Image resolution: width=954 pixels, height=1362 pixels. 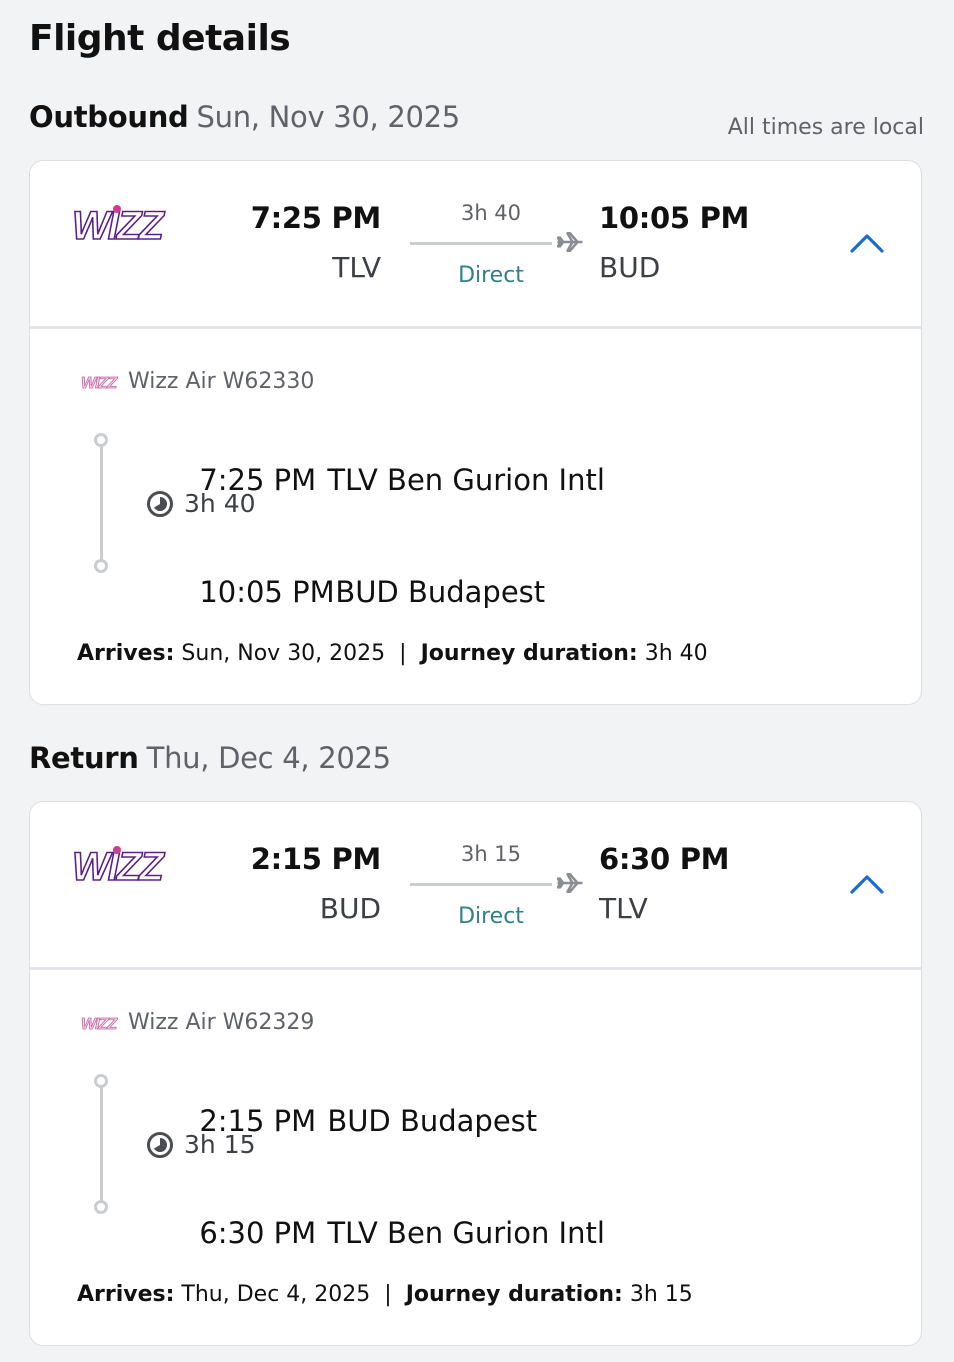 What do you see at coordinates (316, 859) in the screenshot?
I see `departure-time: 2:15 PM` at bounding box center [316, 859].